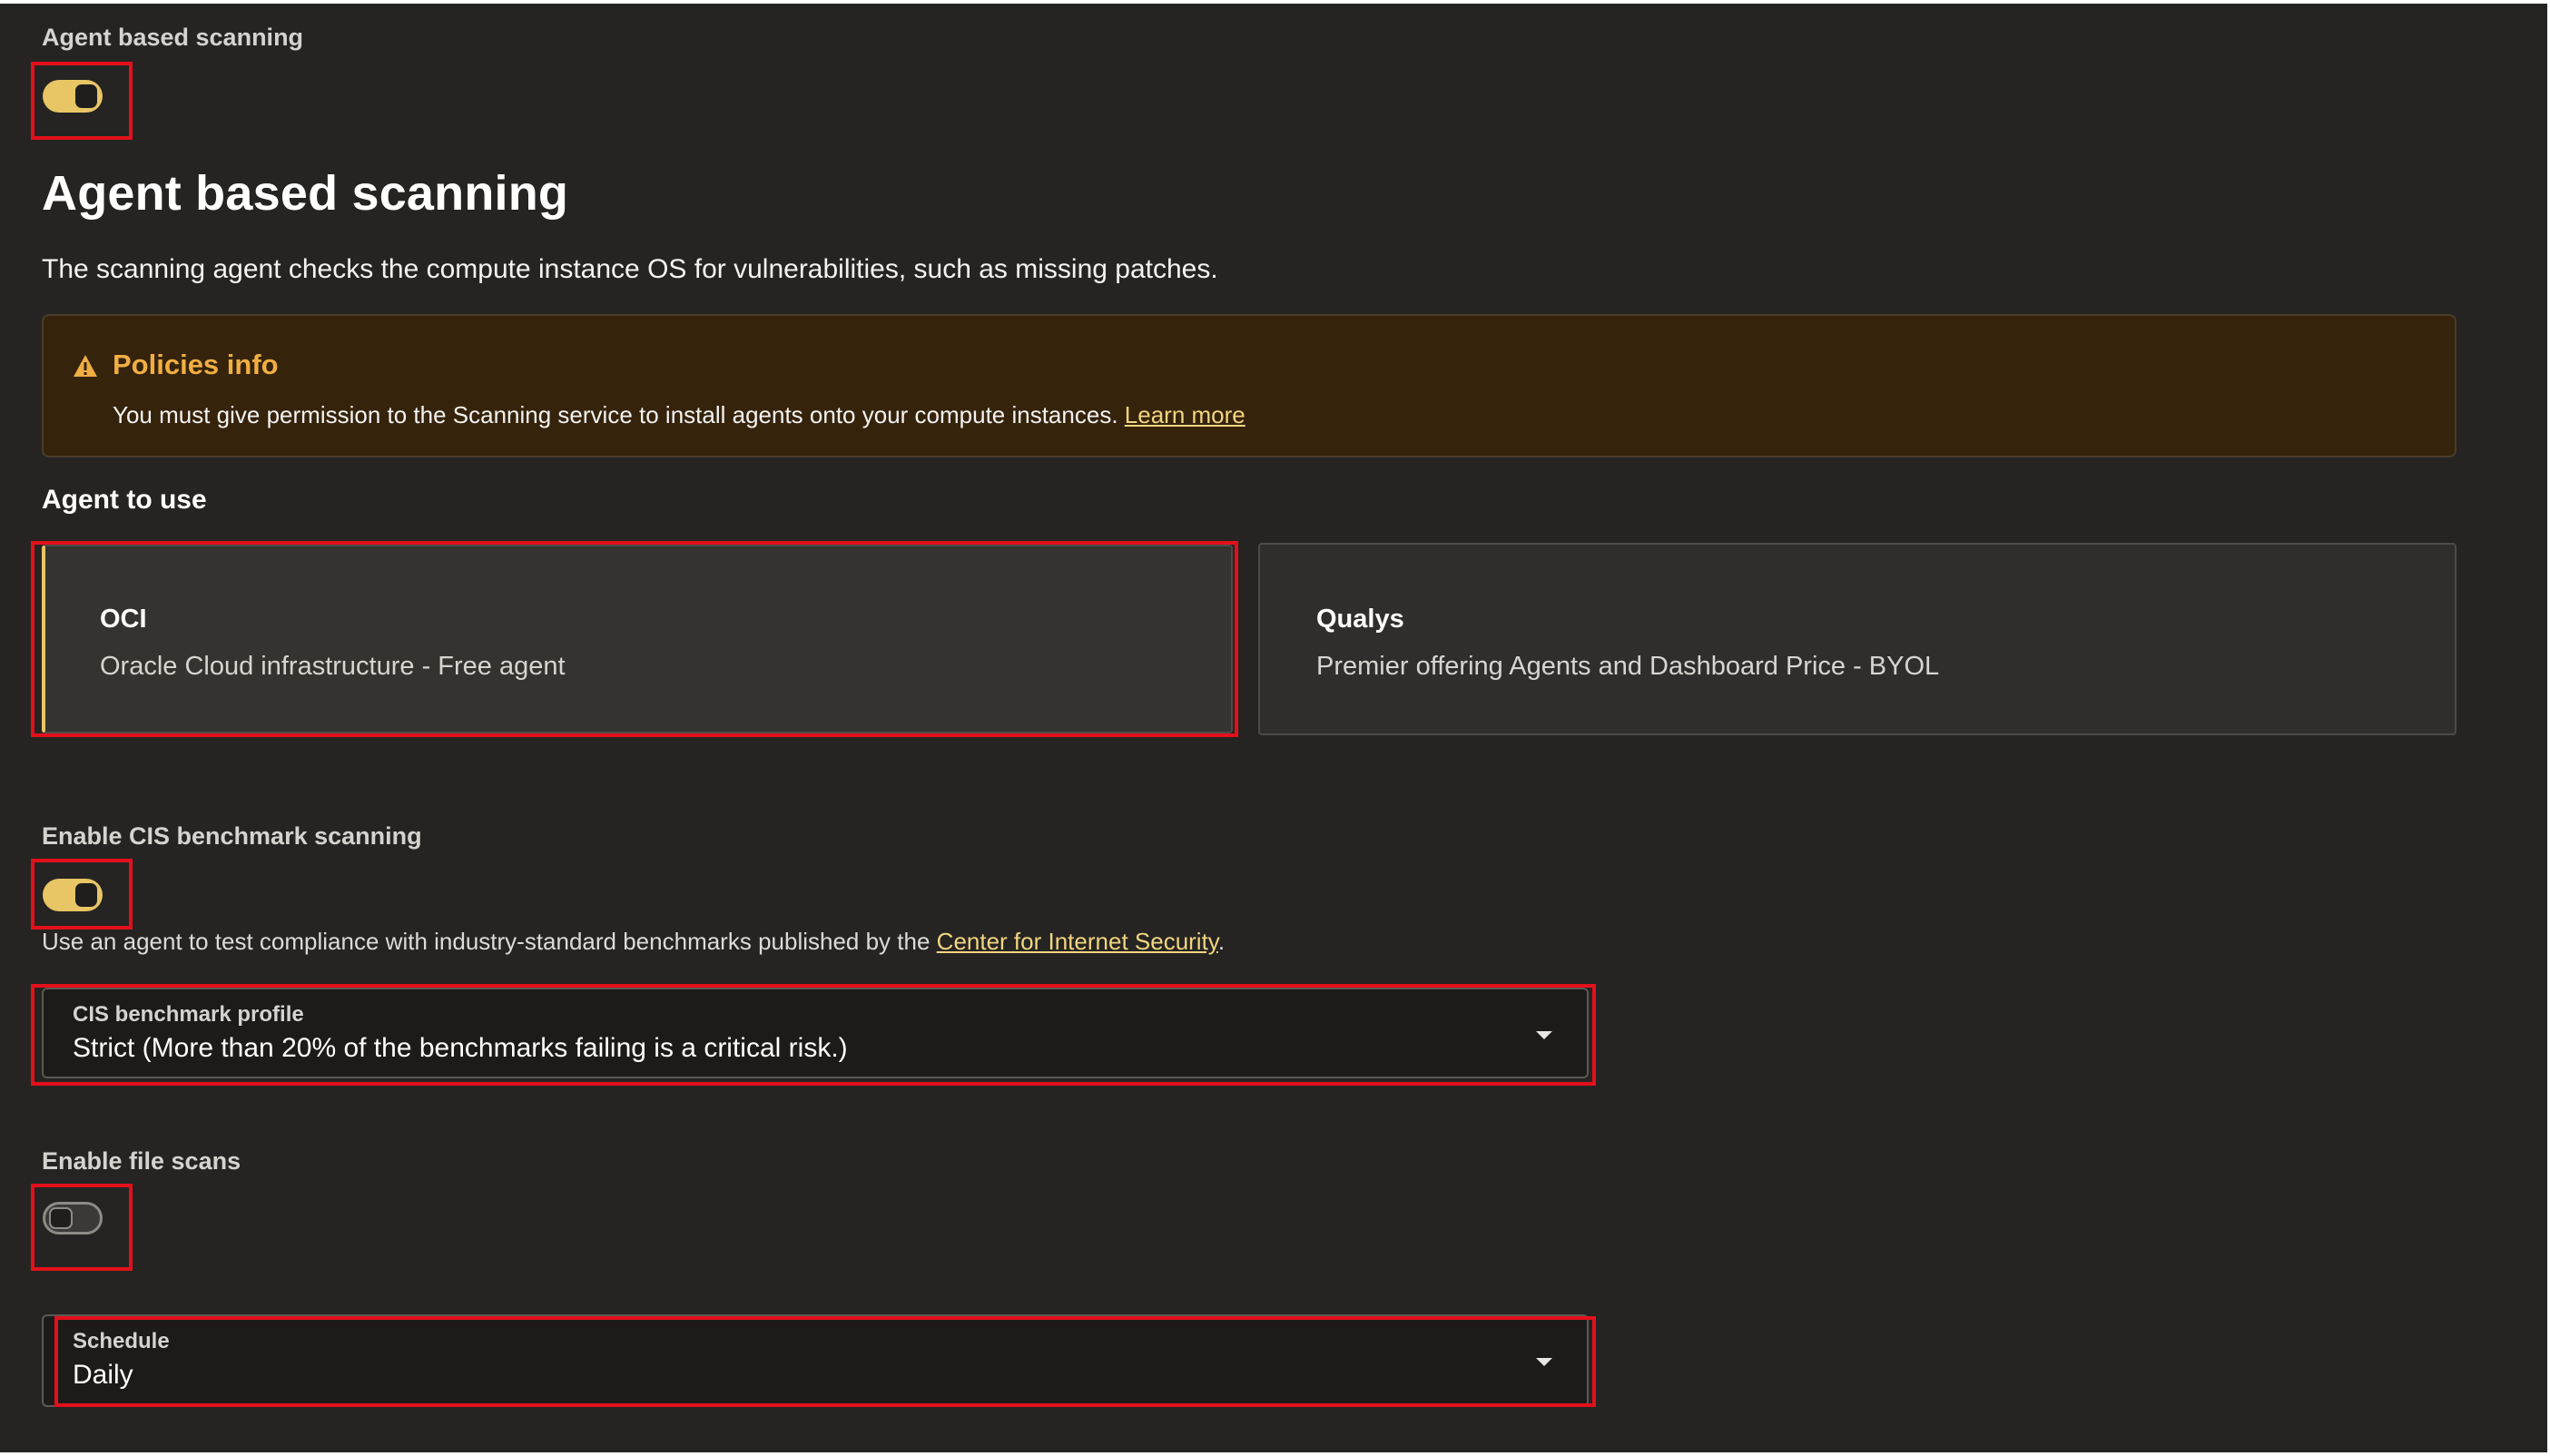 This screenshot has height=1456, width=2550. Describe the element at coordinates (125, 500) in the screenshot. I see `agent-to-use-label: Agent to use` at that location.